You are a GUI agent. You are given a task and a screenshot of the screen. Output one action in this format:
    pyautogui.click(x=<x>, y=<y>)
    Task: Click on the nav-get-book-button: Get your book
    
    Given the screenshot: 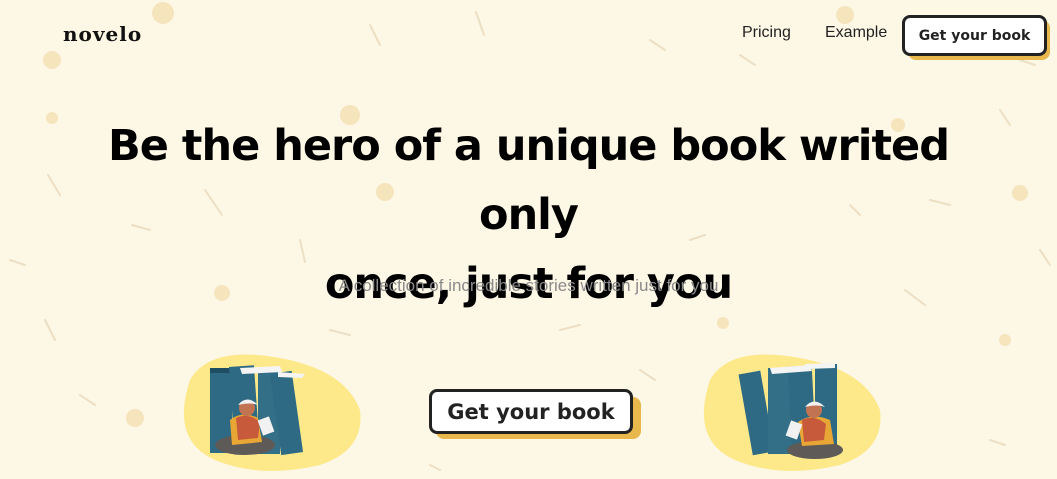 What is the action you would take?
    pyautogui.click(x=974, y=35)
    